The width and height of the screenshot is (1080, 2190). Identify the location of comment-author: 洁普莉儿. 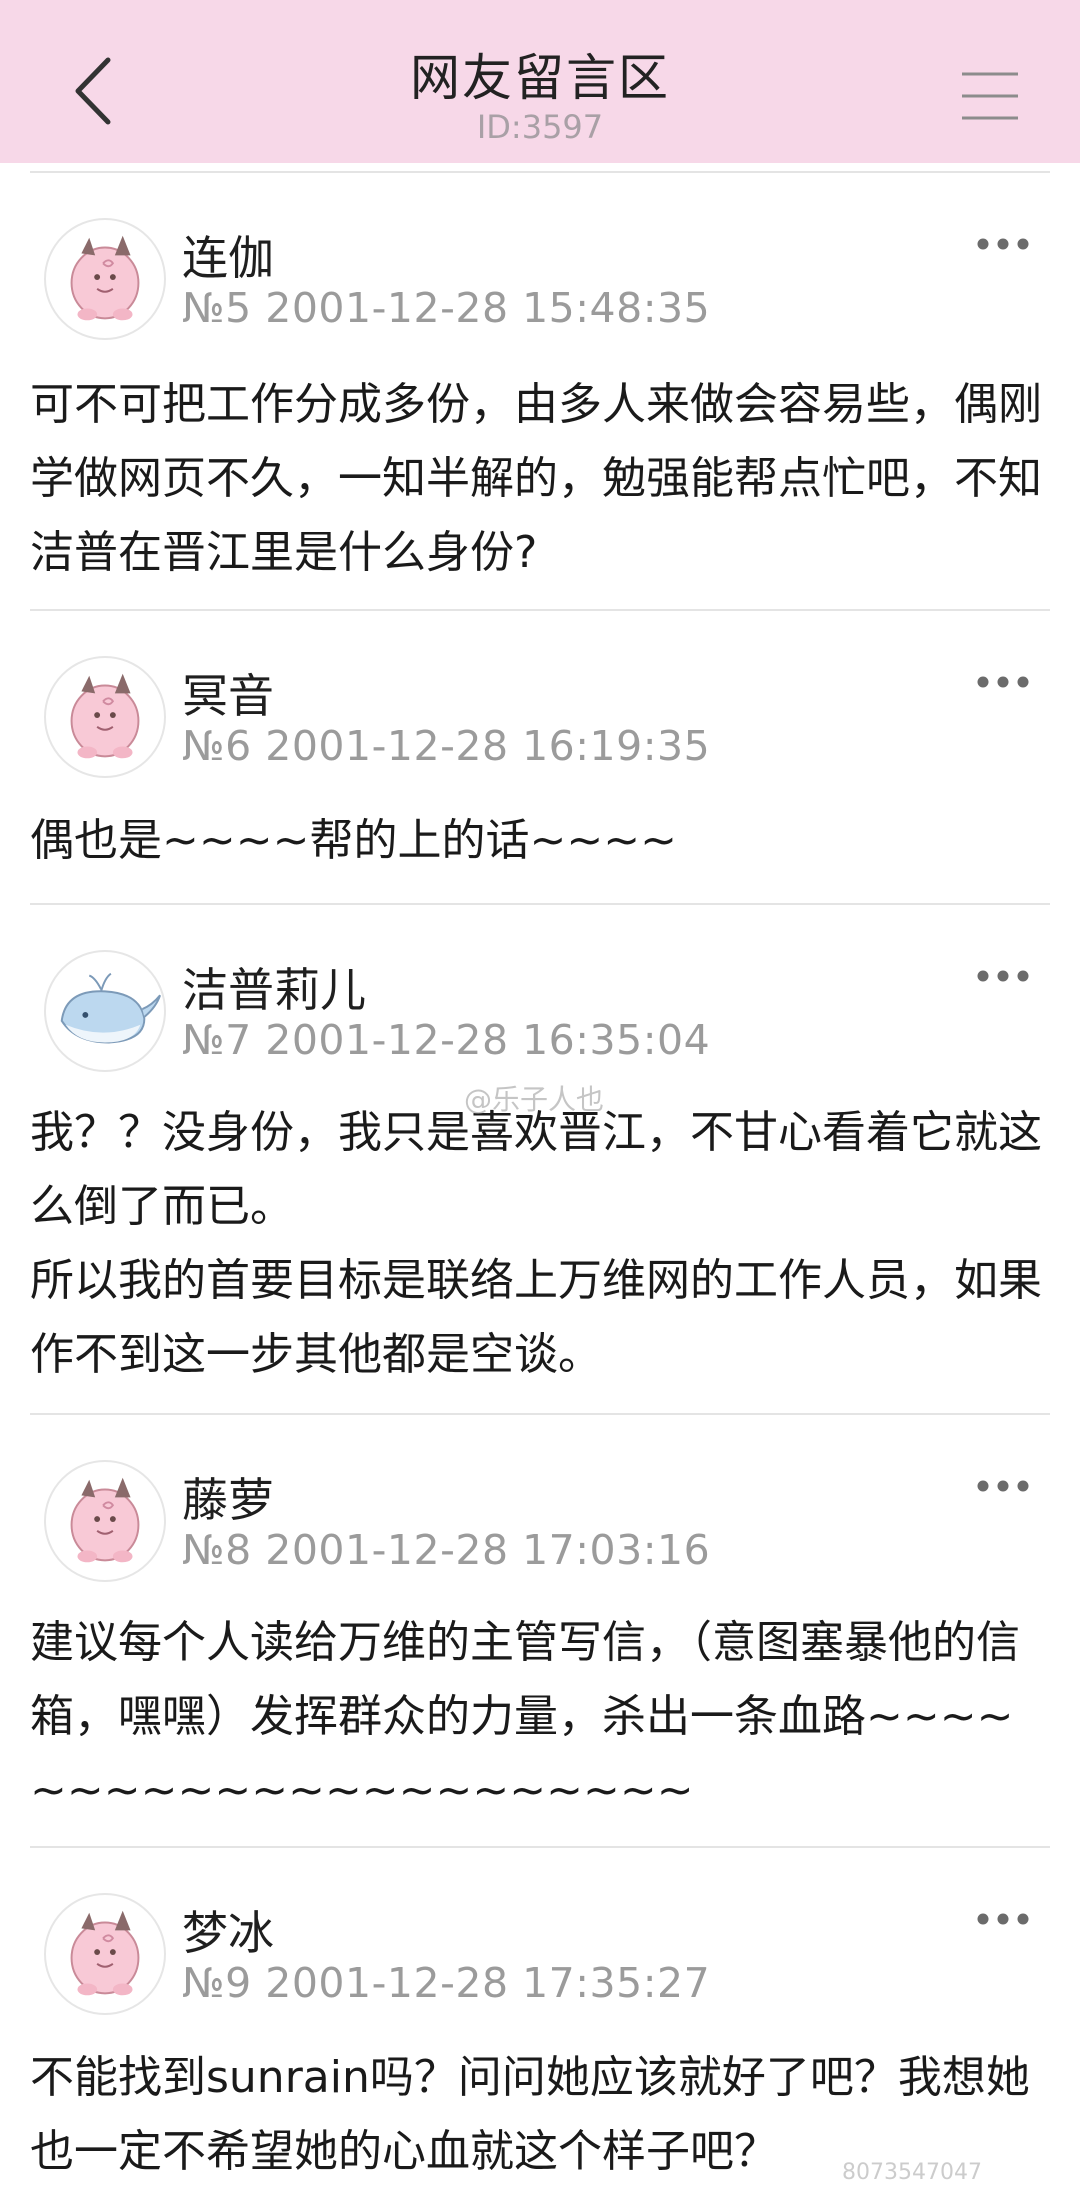
(274, 987).